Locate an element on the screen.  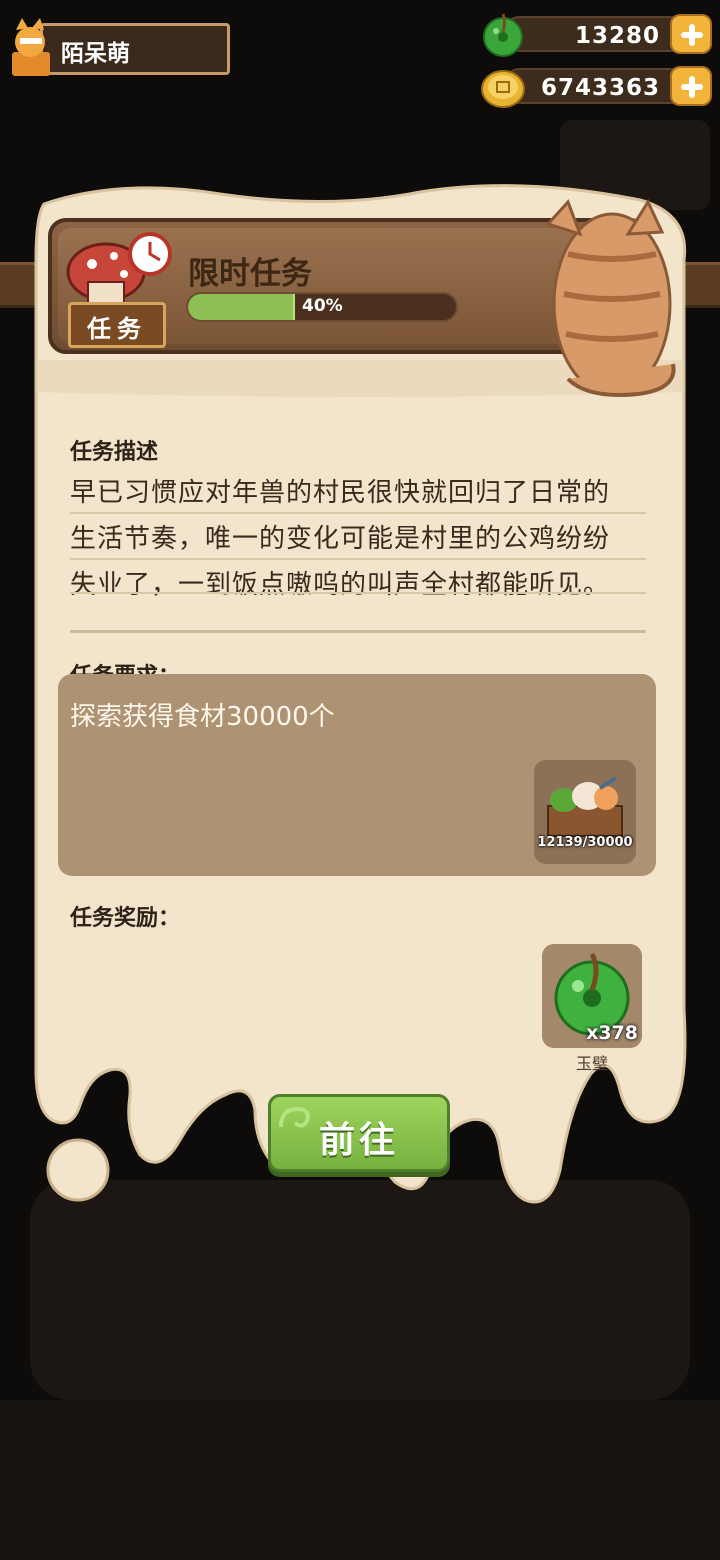
mushroom-house-icon is located at coordinates (119, 269).